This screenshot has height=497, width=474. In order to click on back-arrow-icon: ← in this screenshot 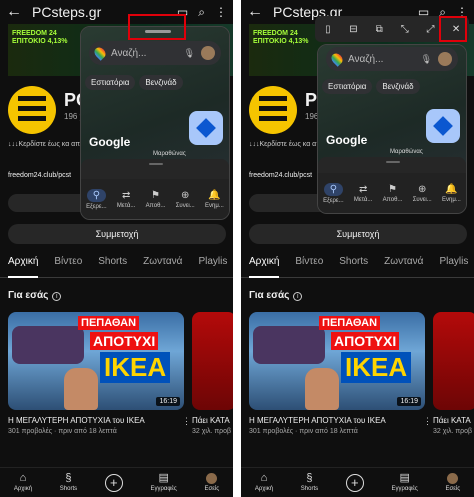, I will do `click(14, 12)`.